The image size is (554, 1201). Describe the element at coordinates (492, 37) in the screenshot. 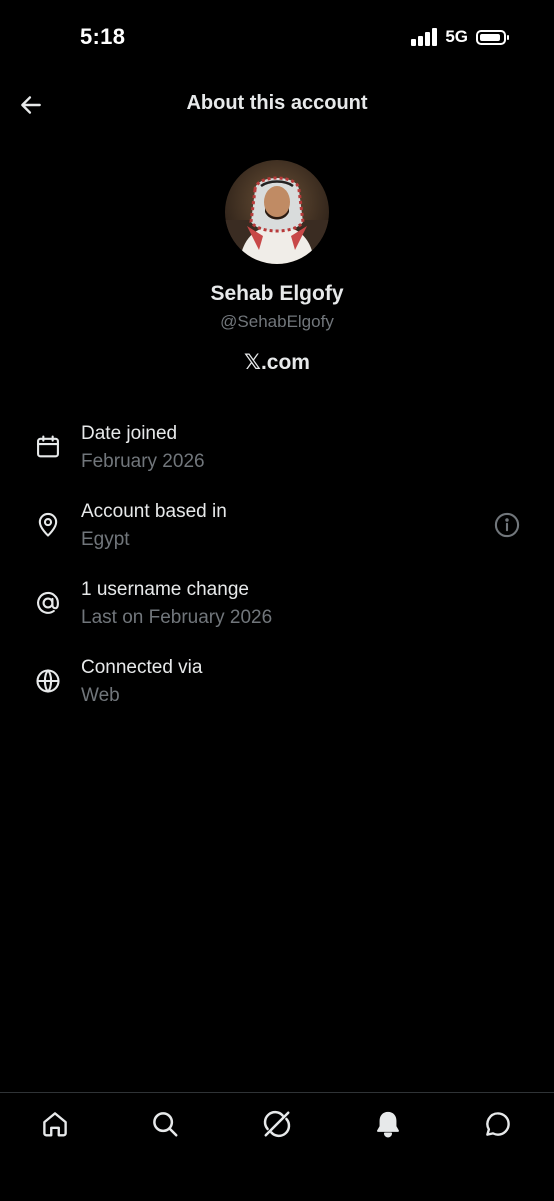

I see `battery-icon` at that location.